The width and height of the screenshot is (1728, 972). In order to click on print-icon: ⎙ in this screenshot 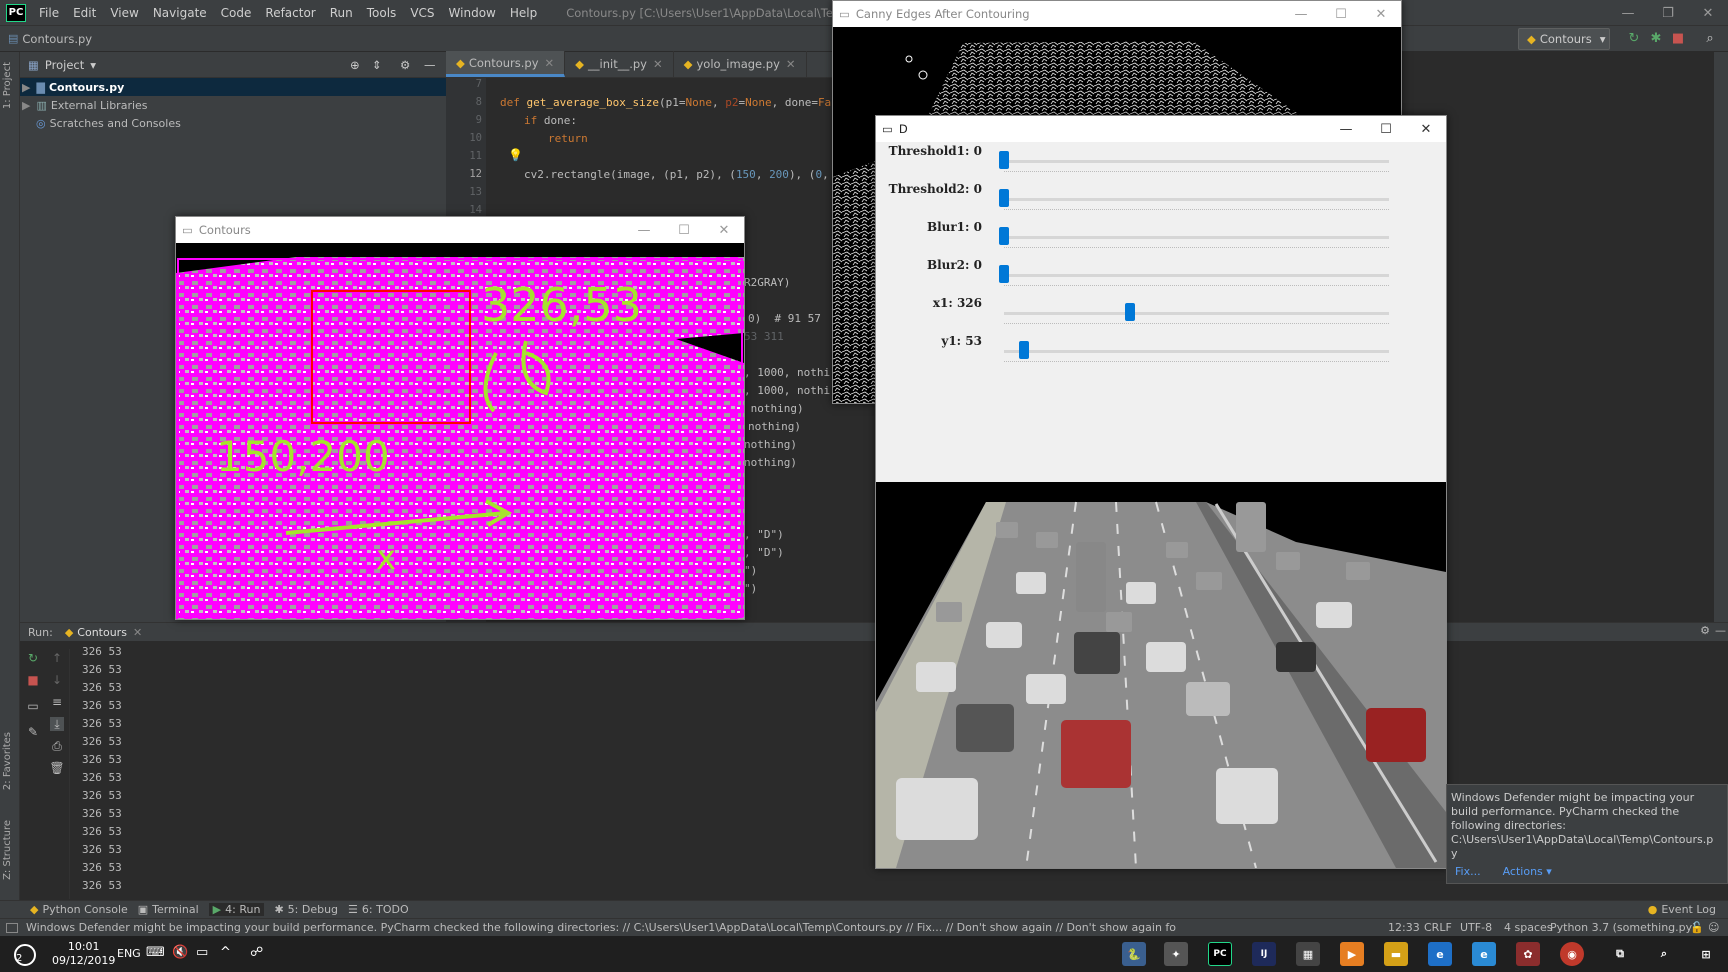, I will do `click(57, 746)`.